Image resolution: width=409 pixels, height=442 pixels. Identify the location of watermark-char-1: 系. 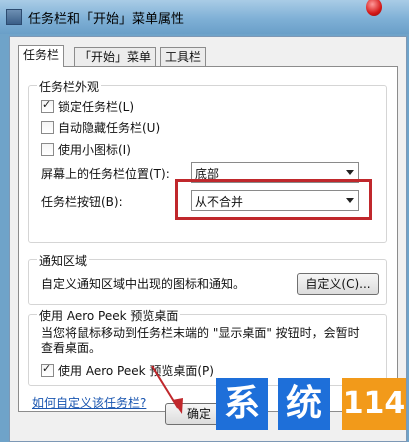
(242, 404).